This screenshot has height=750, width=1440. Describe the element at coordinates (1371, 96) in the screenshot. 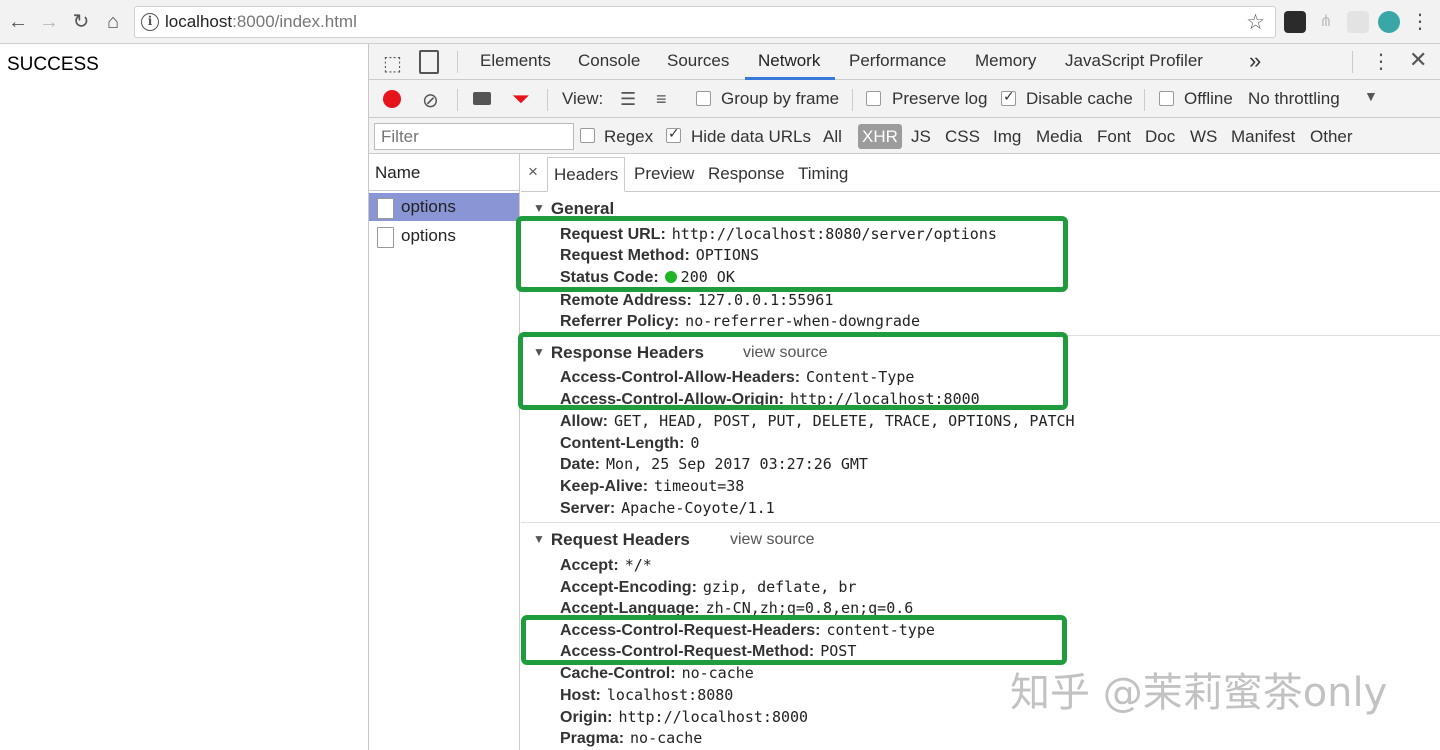

I see `chevron-down-icon: ▼` at that location.